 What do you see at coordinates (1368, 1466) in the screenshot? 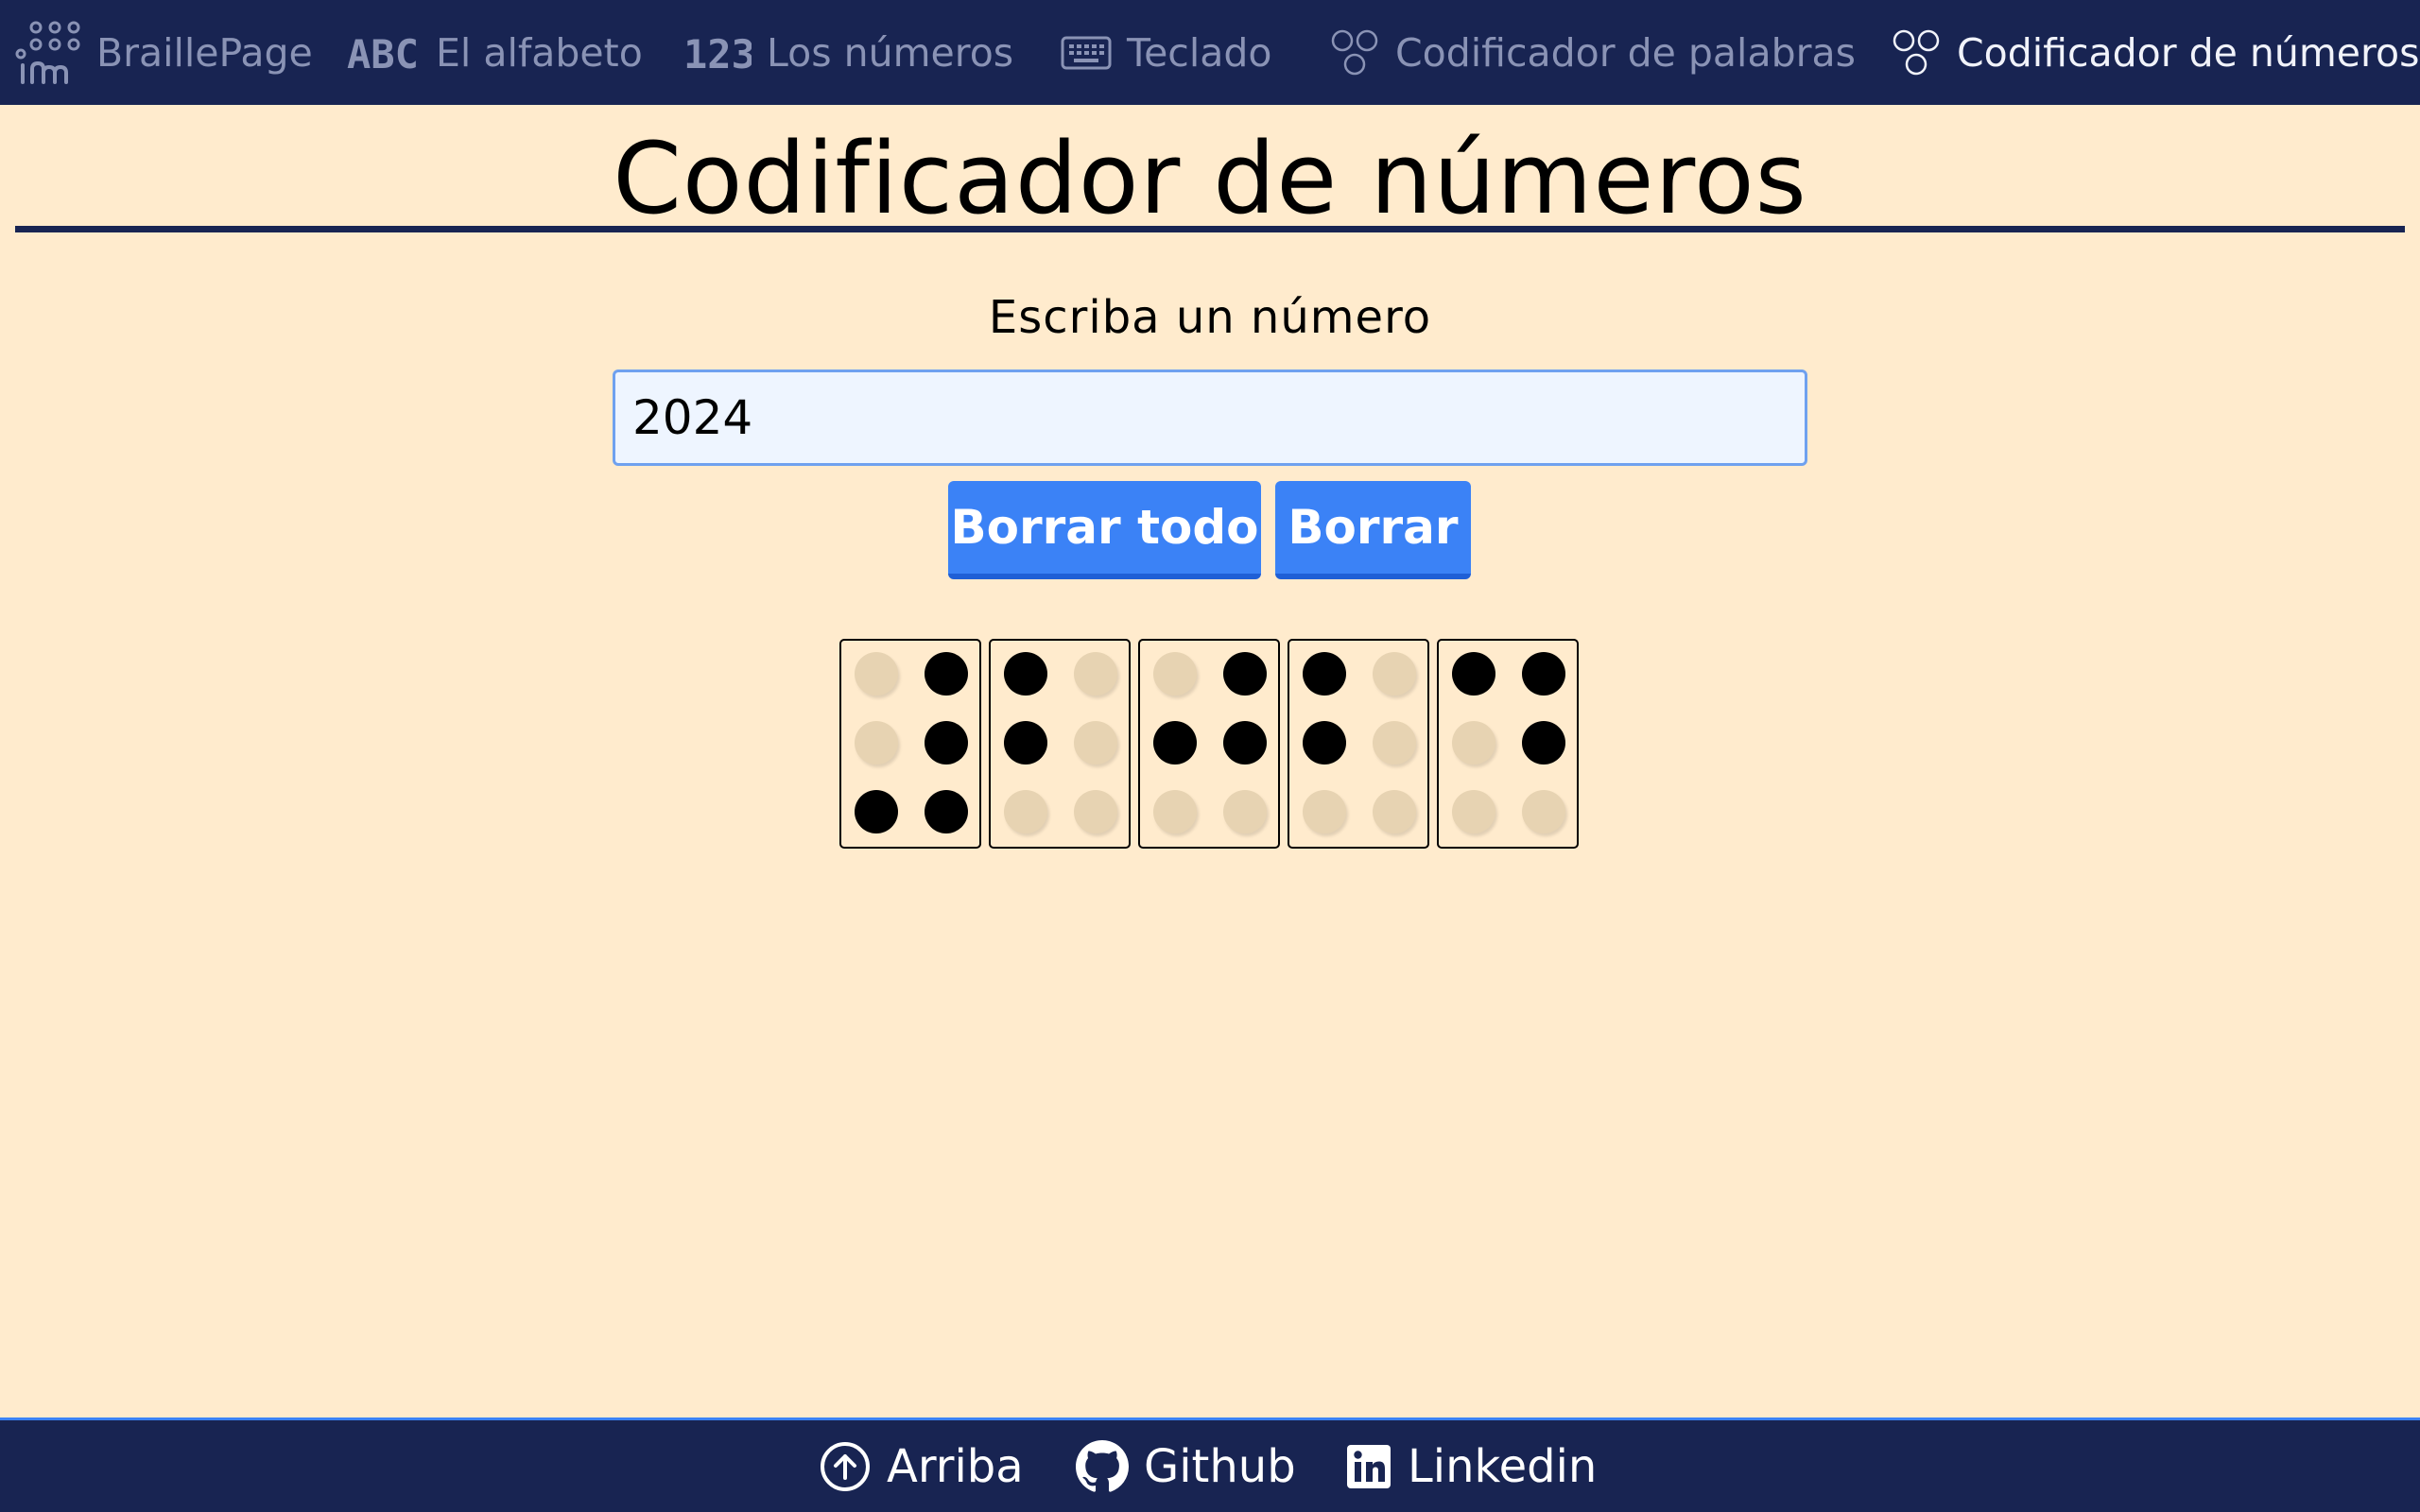
I see `linkedin-icon` at bounding box center [1368, 1466].